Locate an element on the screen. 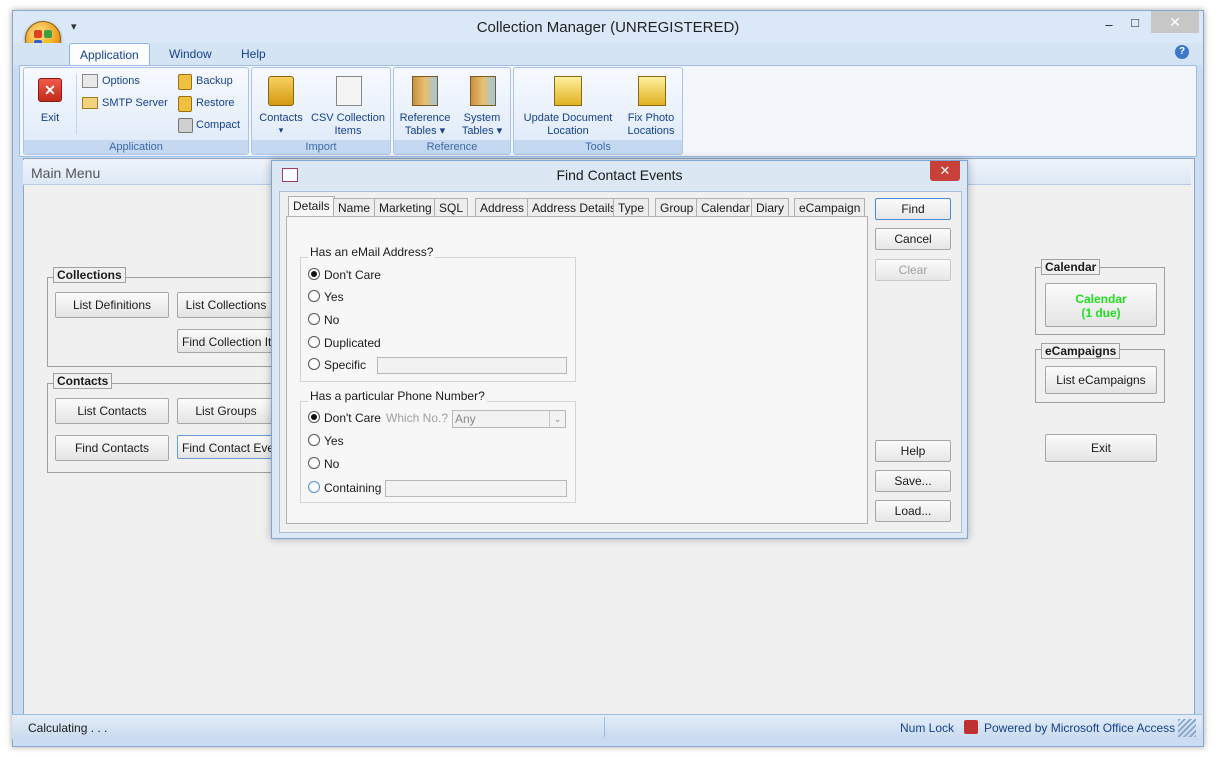 The height and width of the screenshot is (767, 1221). tab-address: Address is located at coordinates (502, 208).